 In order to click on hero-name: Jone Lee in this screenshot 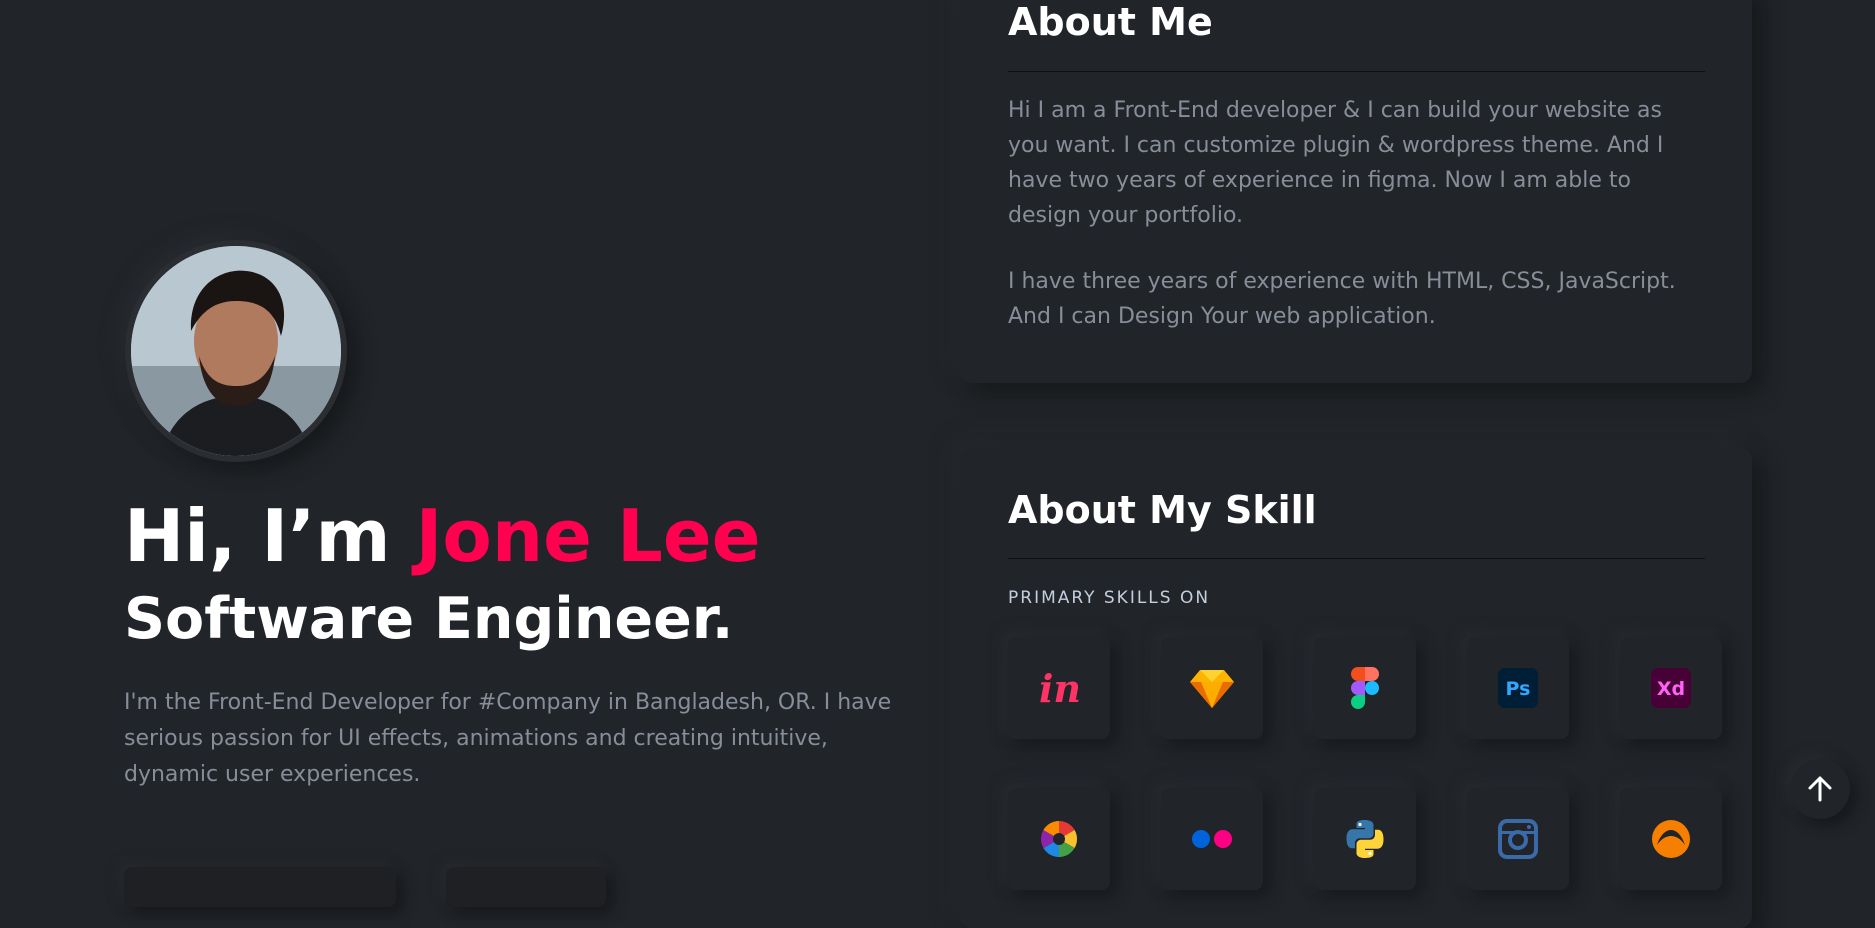, I will do `click(588, 536)`.